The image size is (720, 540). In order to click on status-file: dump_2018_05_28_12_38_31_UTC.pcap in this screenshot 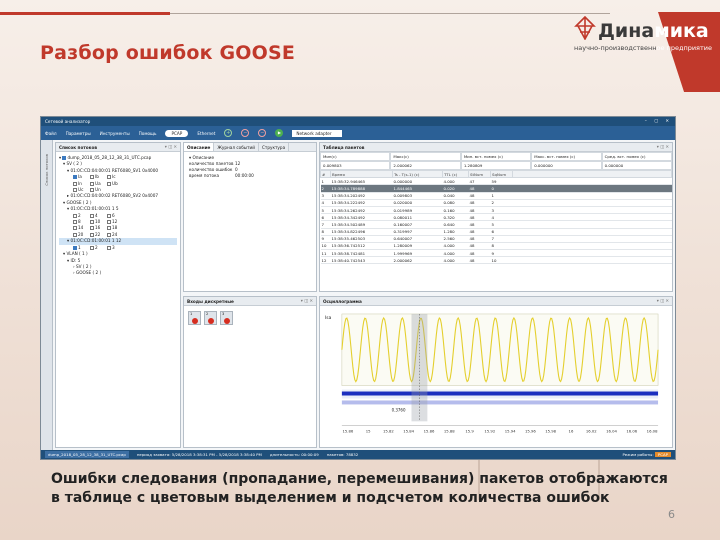, I will do `click(87, 454)`.